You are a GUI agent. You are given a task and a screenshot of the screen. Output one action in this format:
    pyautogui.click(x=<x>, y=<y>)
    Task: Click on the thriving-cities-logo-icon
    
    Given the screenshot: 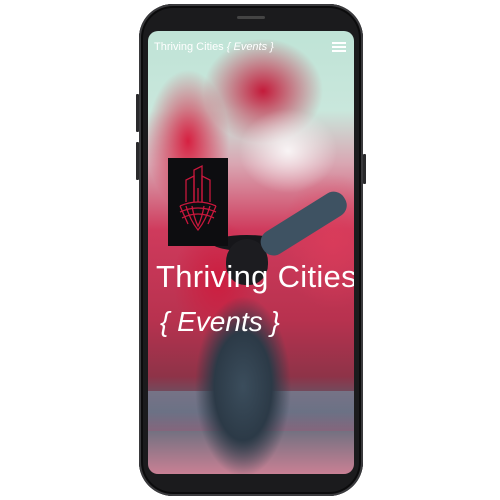 What is the action you would take?
    pyautogui.click(x=198, y=202)
    